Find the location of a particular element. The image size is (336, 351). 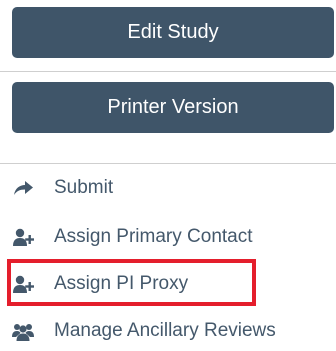

printer-version-button: Printer Version is located at coordinates (173, 107).